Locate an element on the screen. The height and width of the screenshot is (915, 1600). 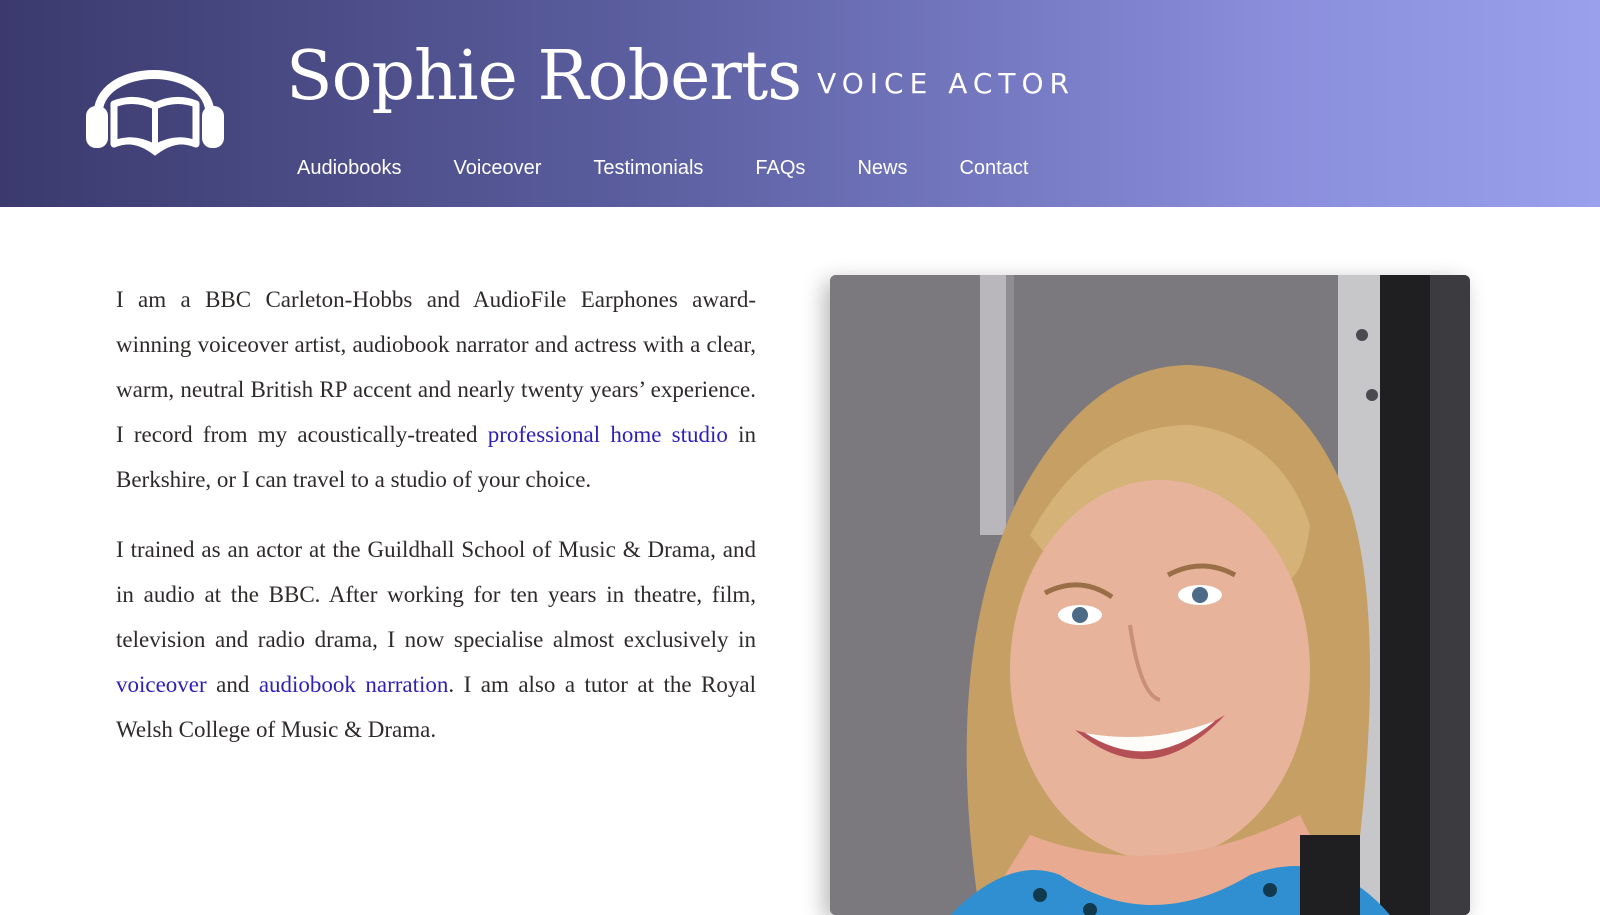
intro-p2-text-2: and is located at coordinates (232, 684).